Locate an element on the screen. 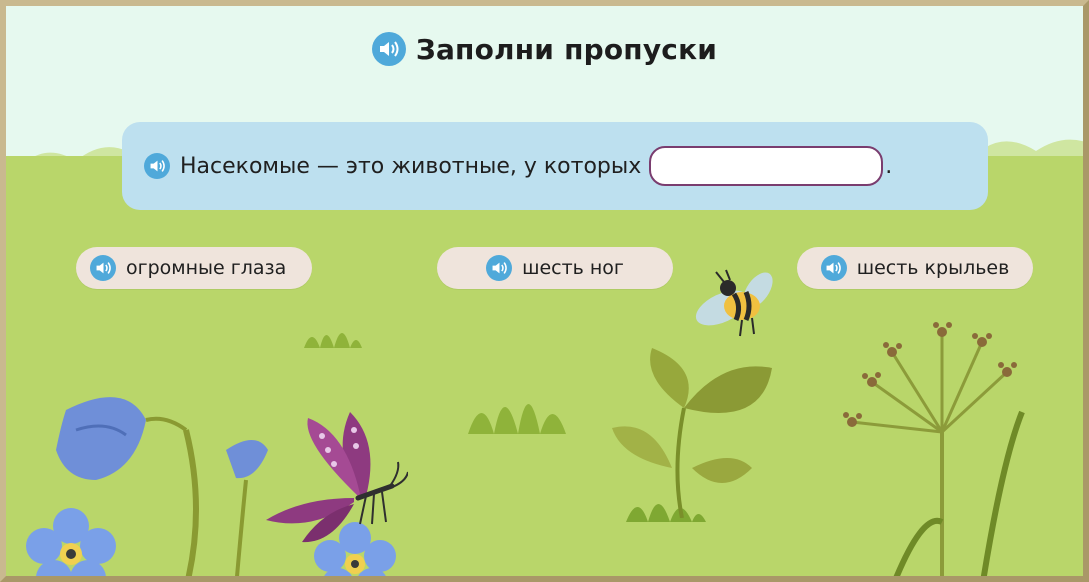 This screenshot has width=1089, height=582. option-label: огромные глаза is located at coordinates (206, 268).